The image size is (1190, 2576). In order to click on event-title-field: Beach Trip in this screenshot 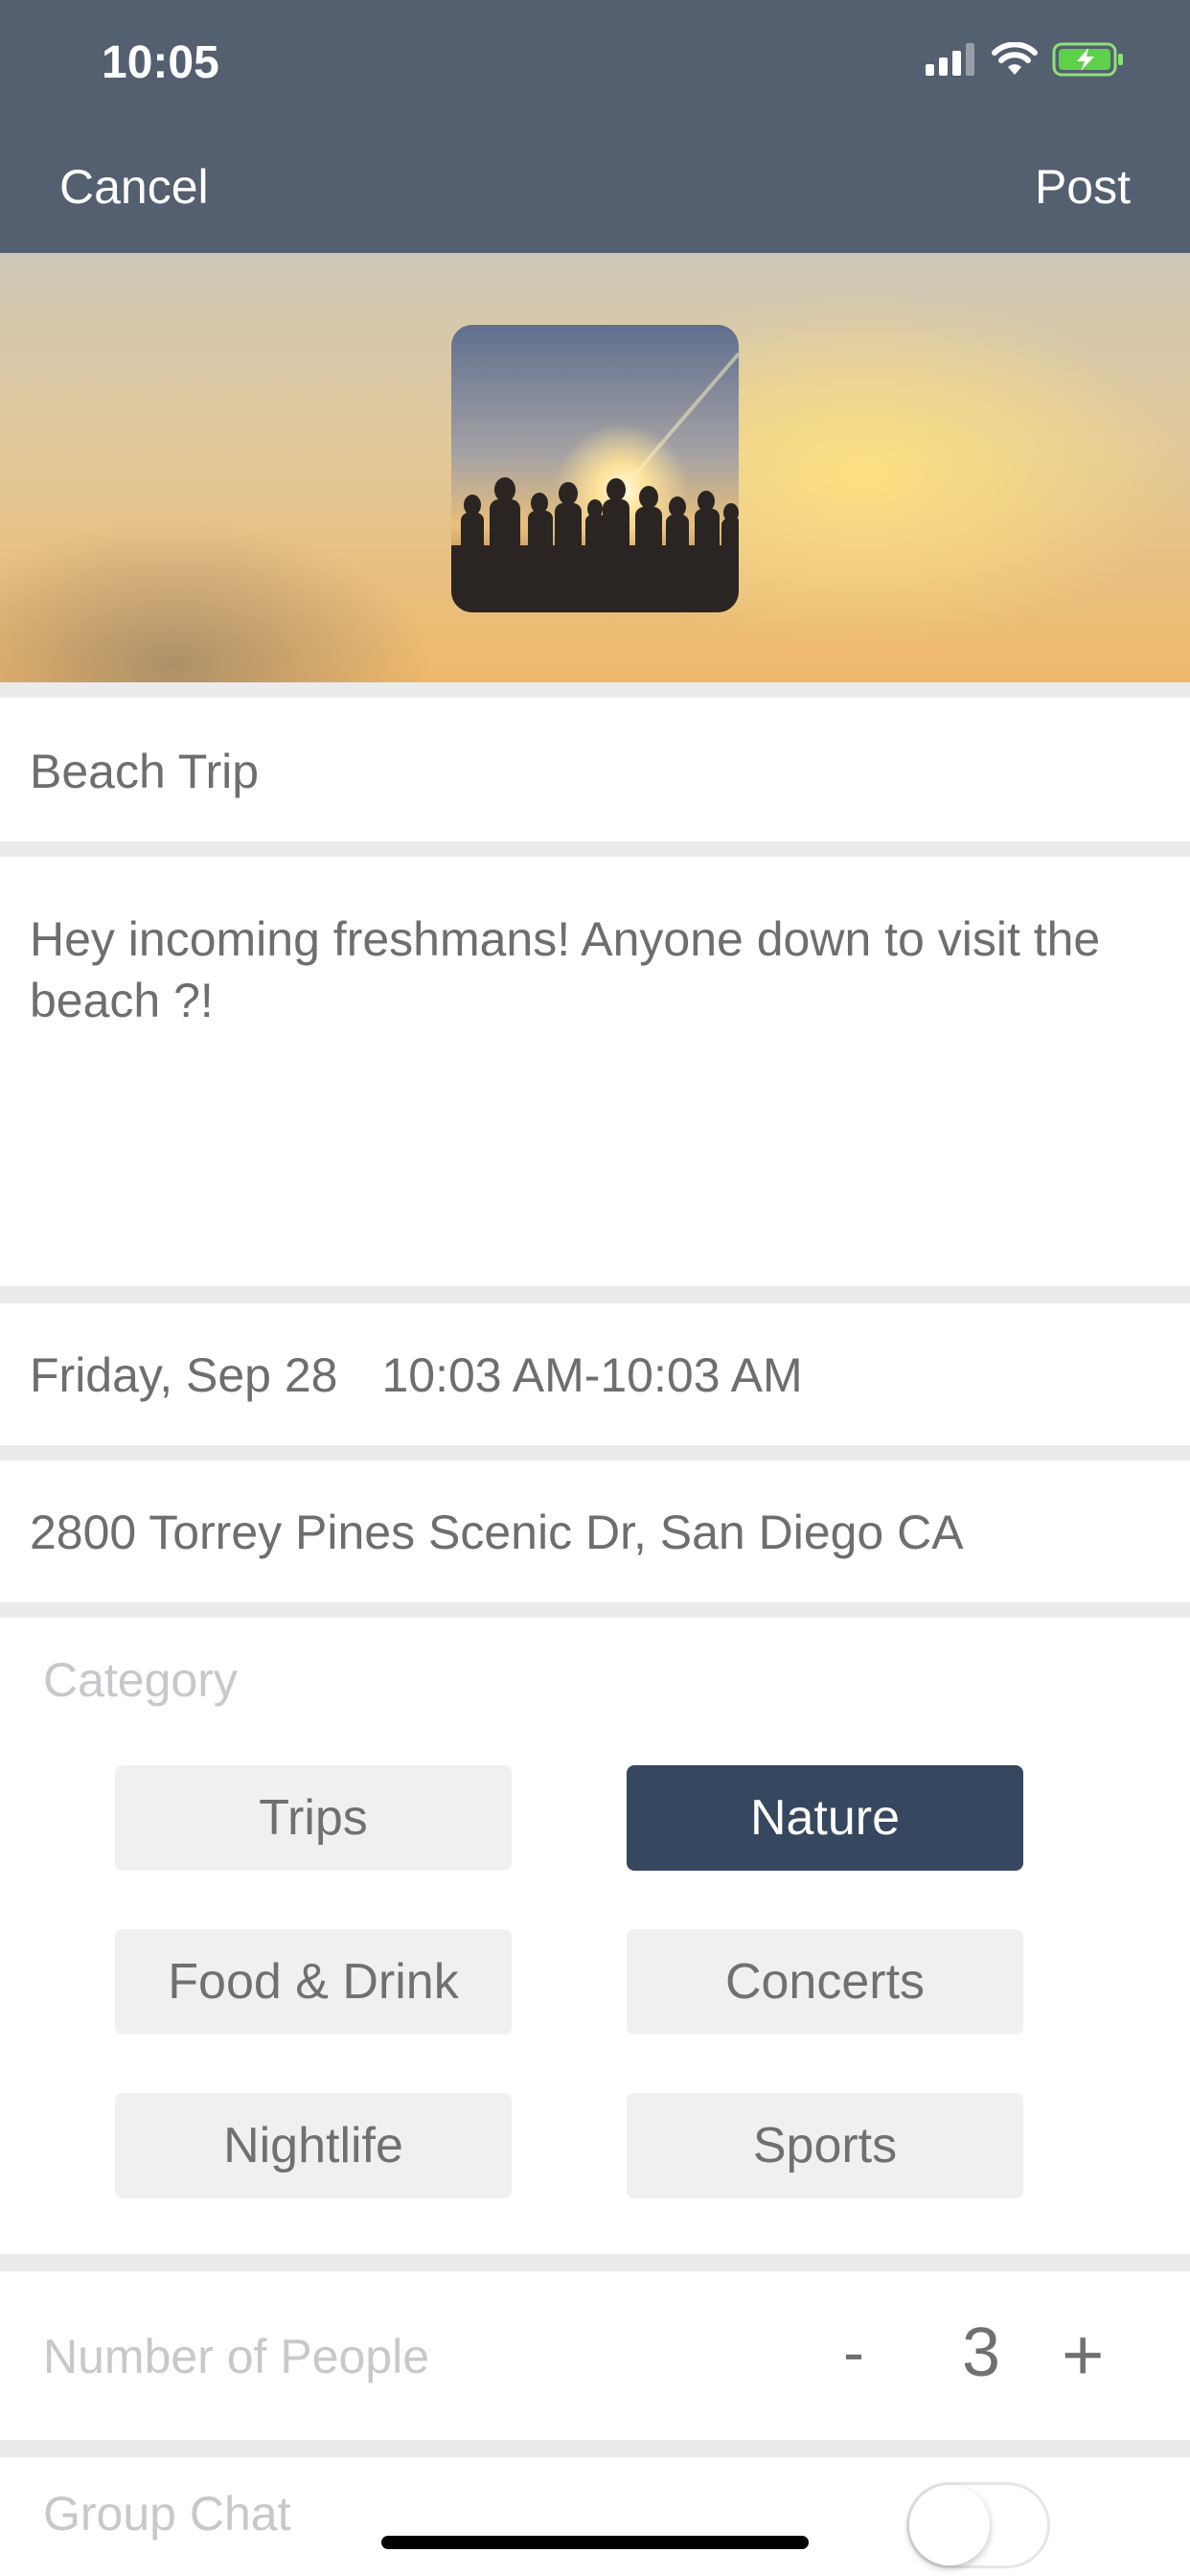, I will do `click(595, 769)`.